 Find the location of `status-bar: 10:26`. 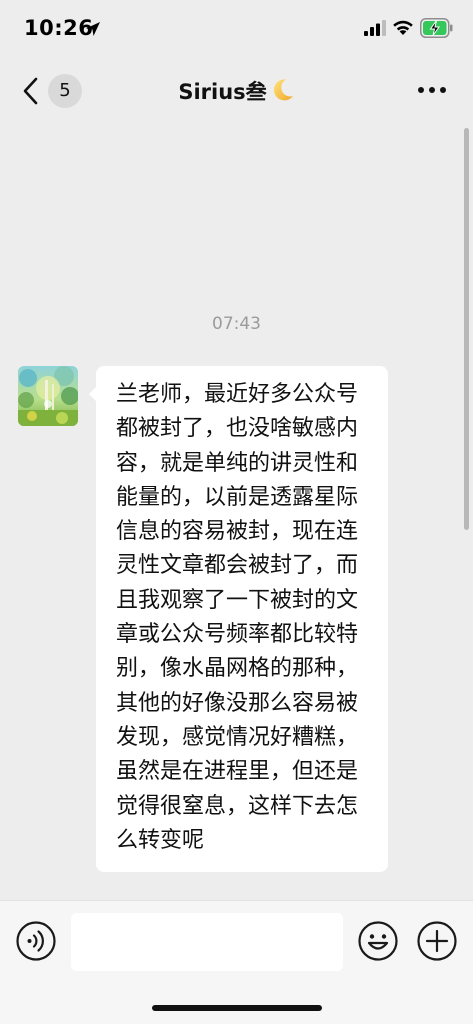

status-bar: 10:26 is located at coordinates (236, 29).